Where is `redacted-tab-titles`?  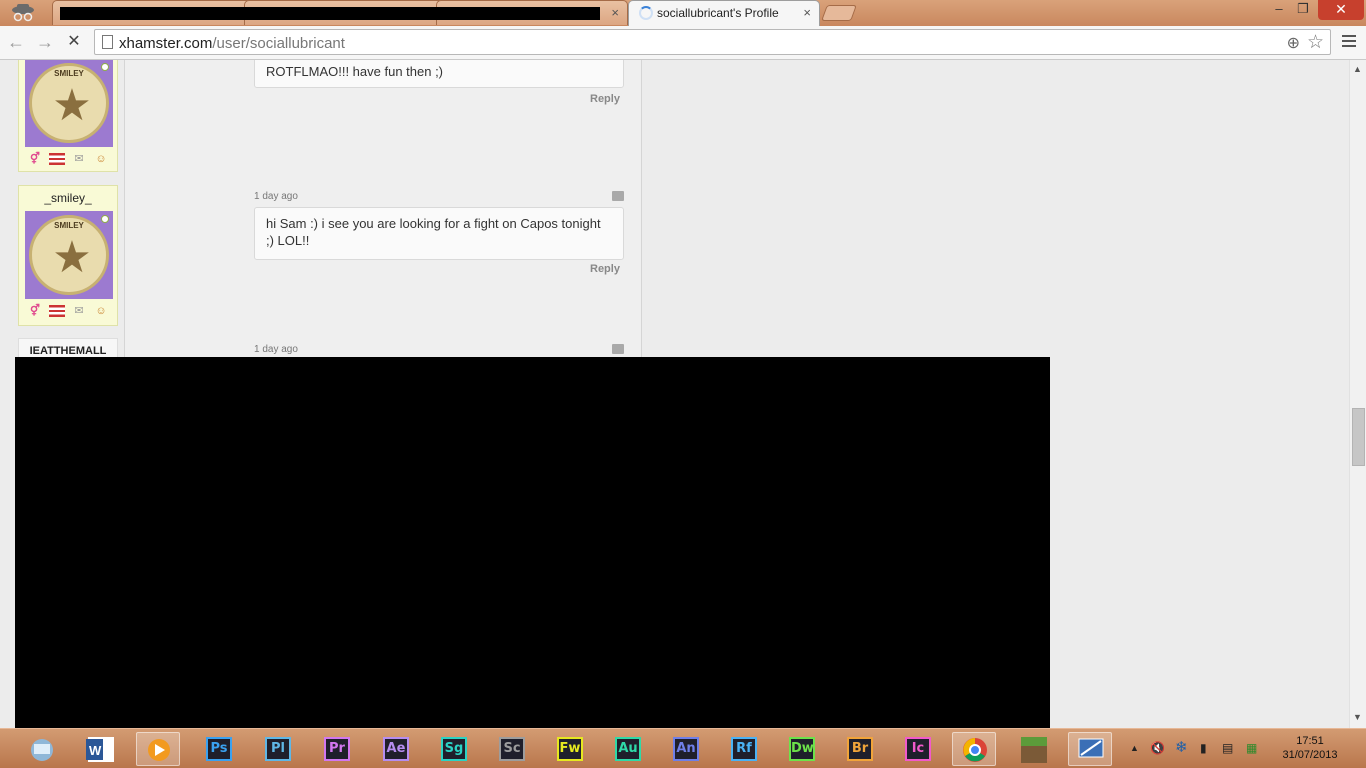 redacted-tab-titles is located at coordinates (330, 13).